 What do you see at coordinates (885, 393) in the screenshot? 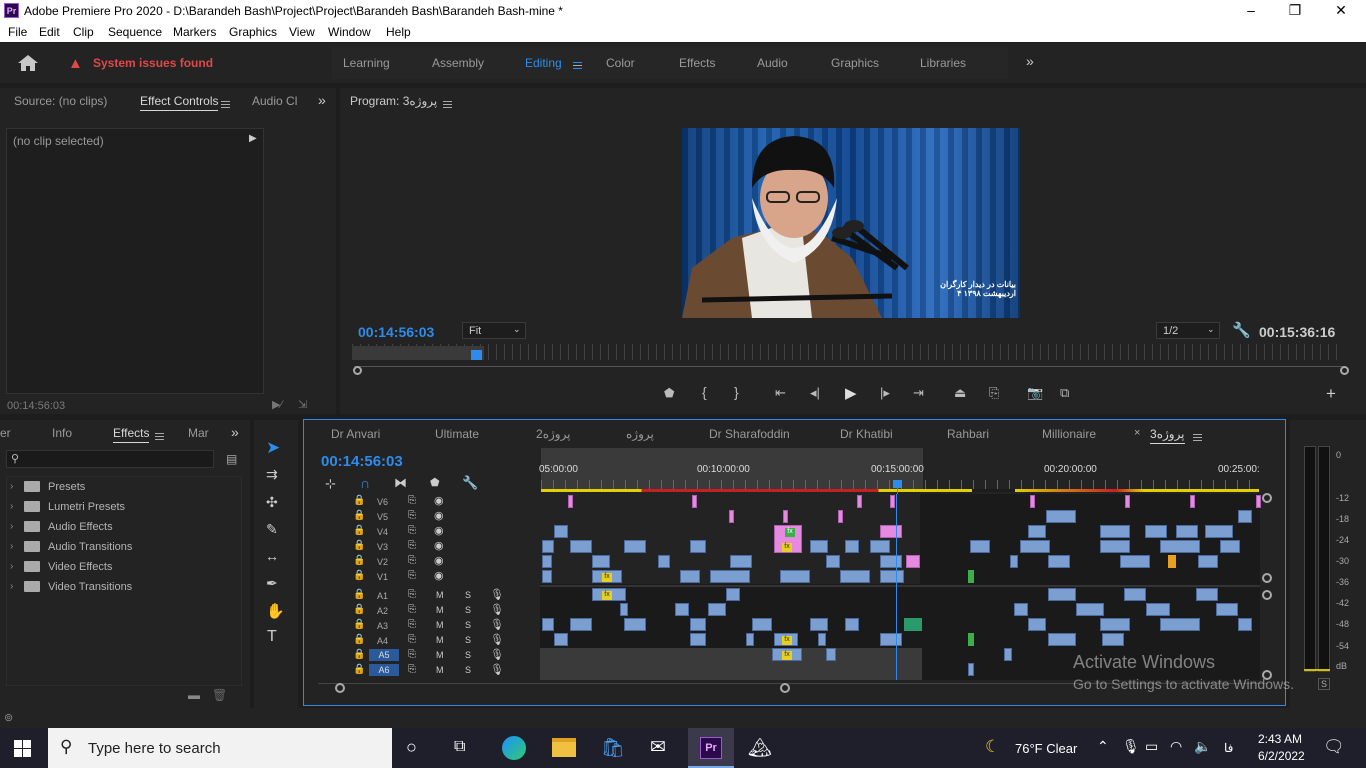
I see `step-forward-icon: |▸` at bounding box center [885, 393].